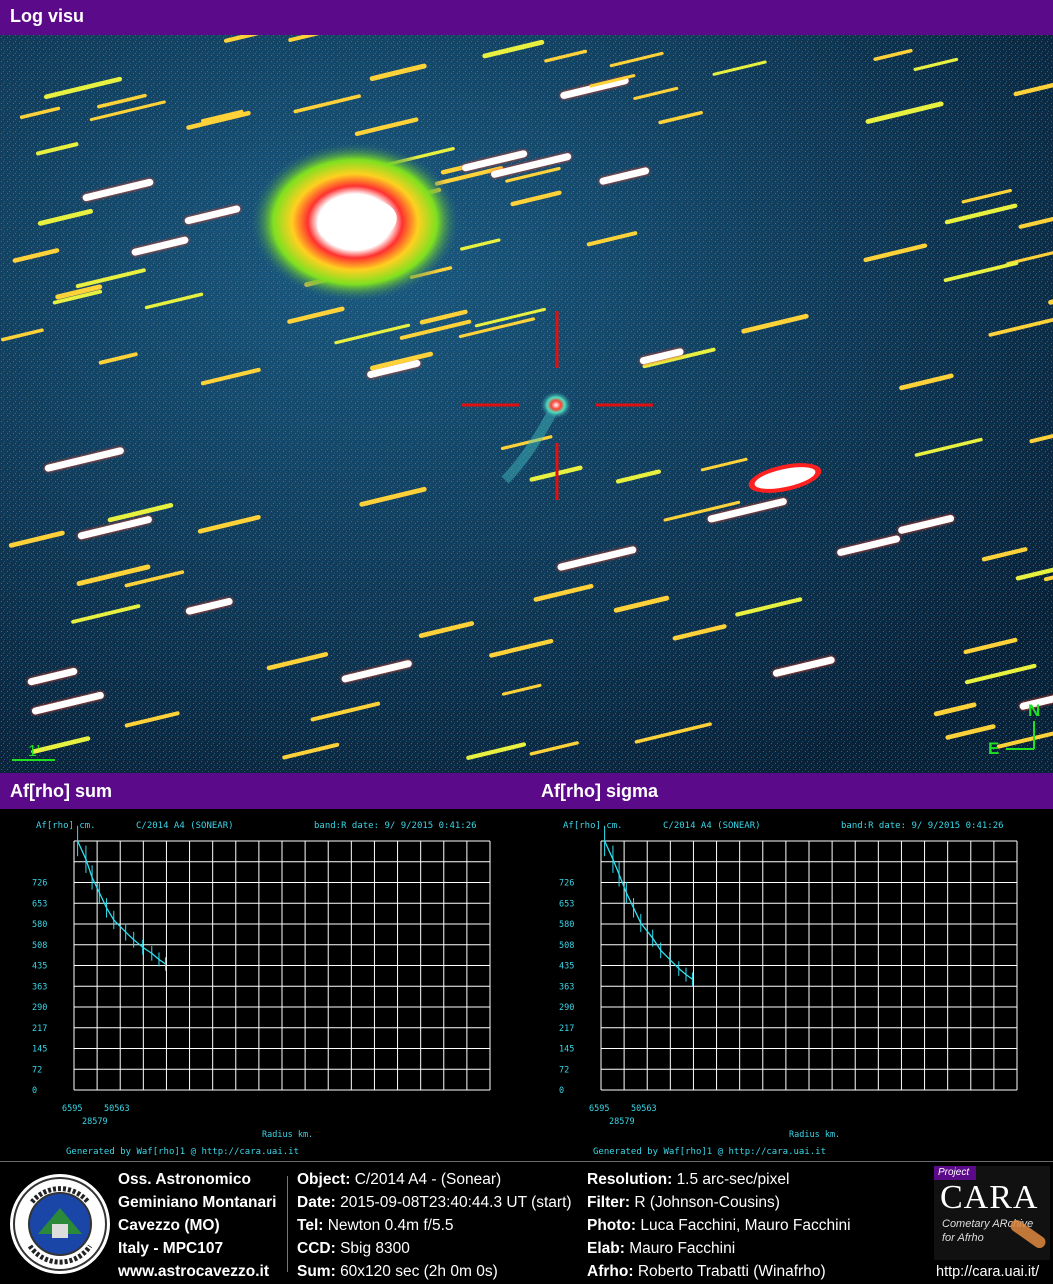  What do you see at coordinates (993, 748) in the screenshot?
I see `east-label: E` at bounding box center [993, 748].